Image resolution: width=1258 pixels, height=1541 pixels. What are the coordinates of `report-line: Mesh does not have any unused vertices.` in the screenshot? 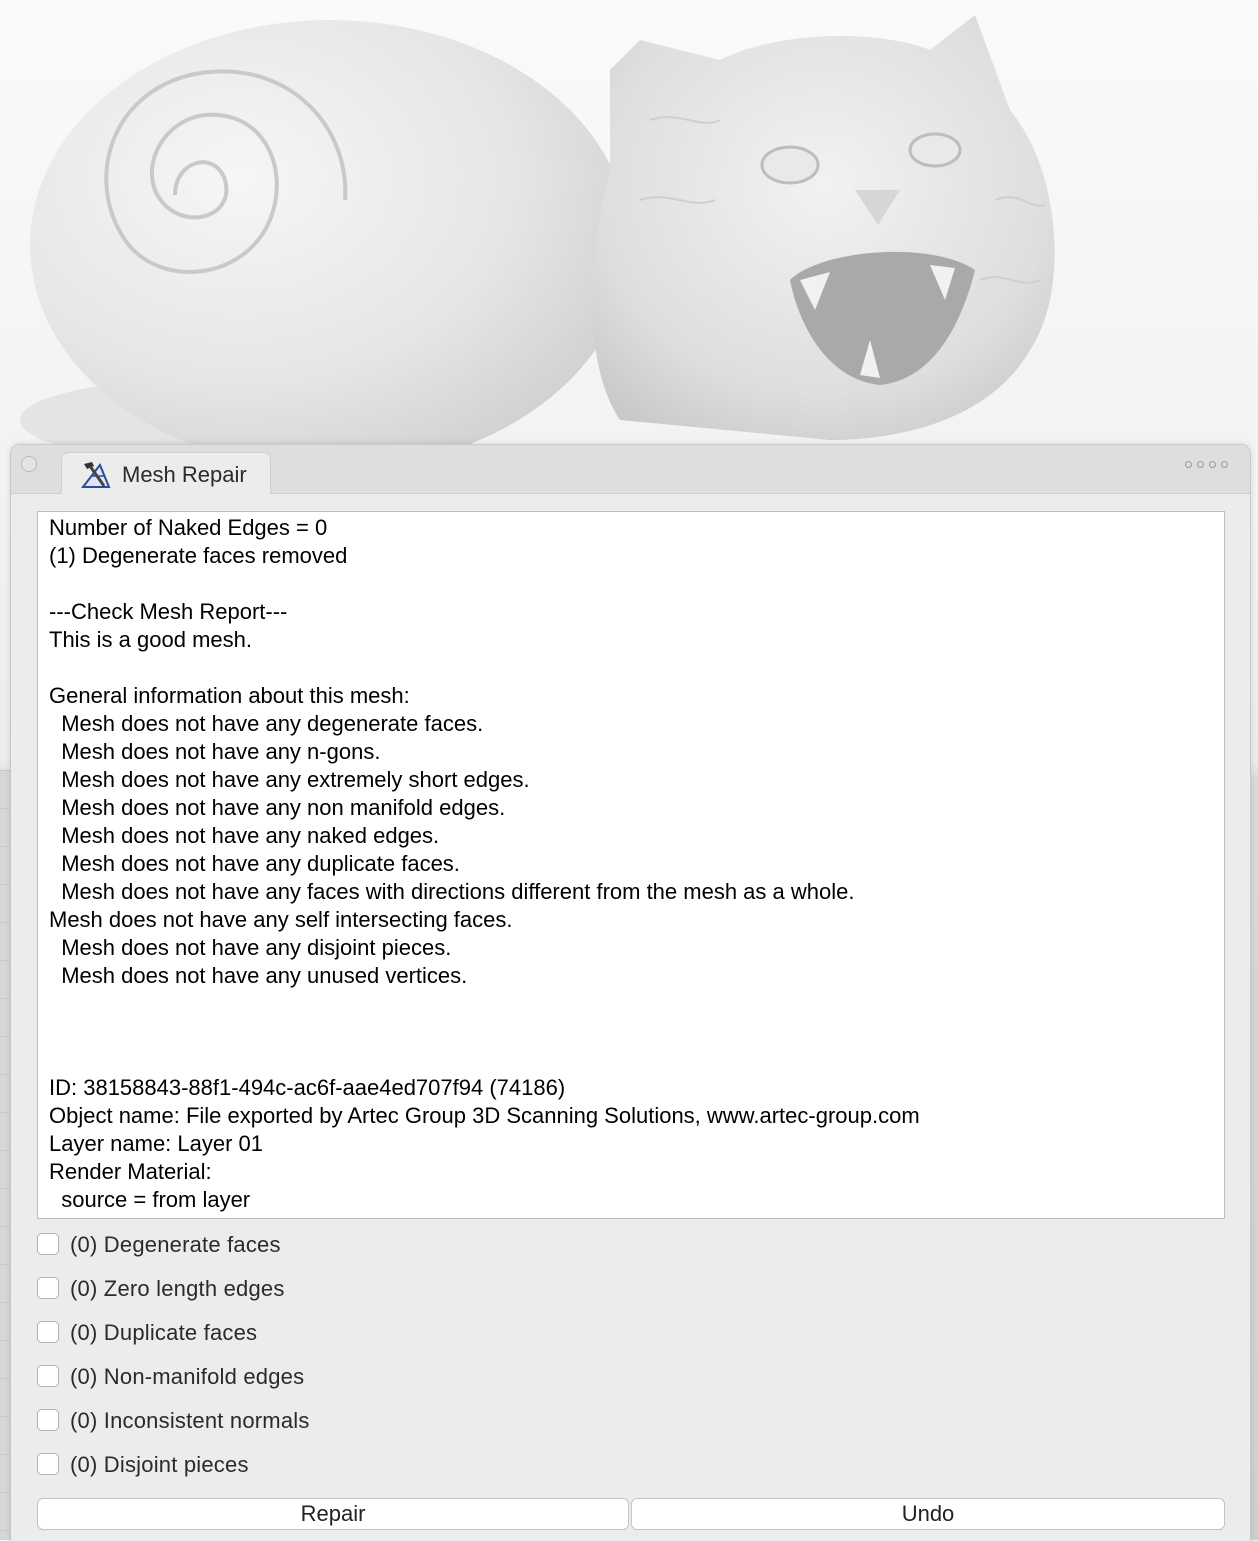 It's located at (258, 975).